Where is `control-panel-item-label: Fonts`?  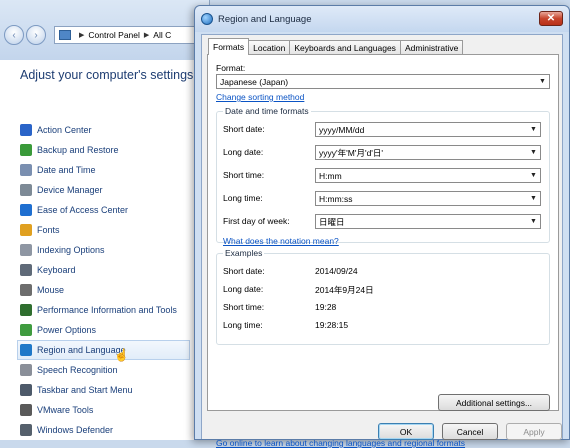
control-panel-item-label: Fonts is located at coordinates (48, 230).